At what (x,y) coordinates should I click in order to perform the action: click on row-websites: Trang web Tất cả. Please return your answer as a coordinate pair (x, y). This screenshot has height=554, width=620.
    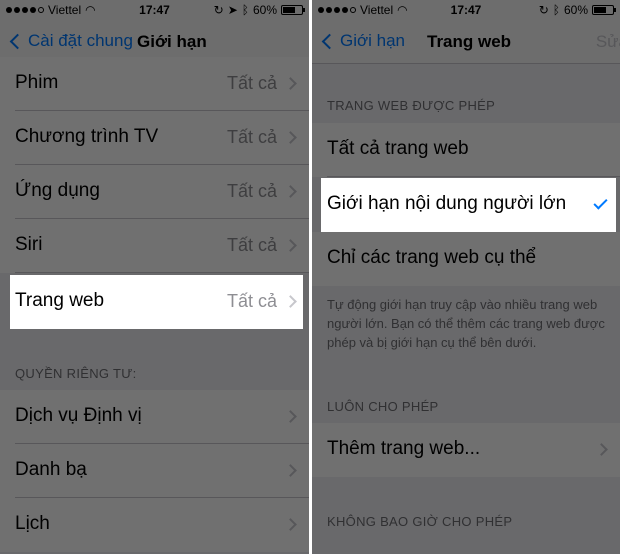
    Looking at the image, I should click on (156, 302).